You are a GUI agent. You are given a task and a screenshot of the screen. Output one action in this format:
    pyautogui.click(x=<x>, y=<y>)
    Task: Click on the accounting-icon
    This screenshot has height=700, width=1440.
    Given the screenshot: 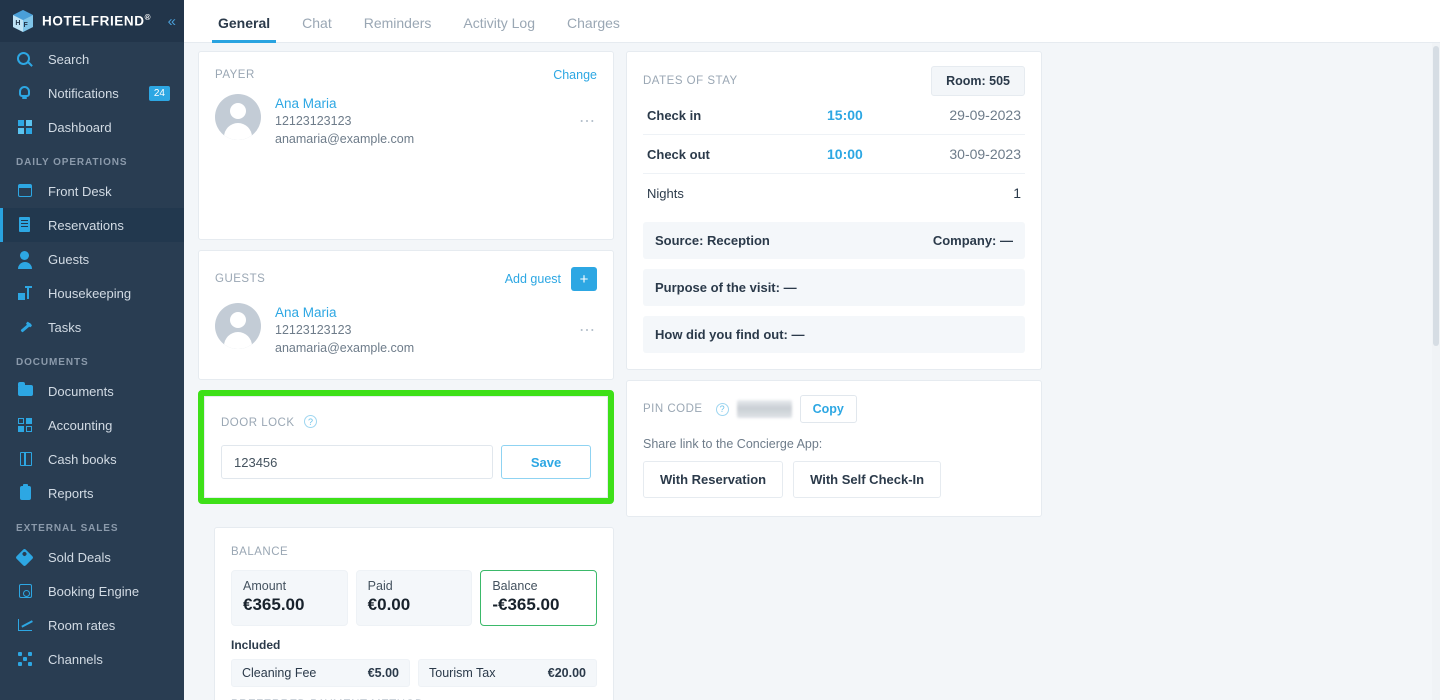 What is the action you would take?
    pyautogui.click(x=27, y=425)
    